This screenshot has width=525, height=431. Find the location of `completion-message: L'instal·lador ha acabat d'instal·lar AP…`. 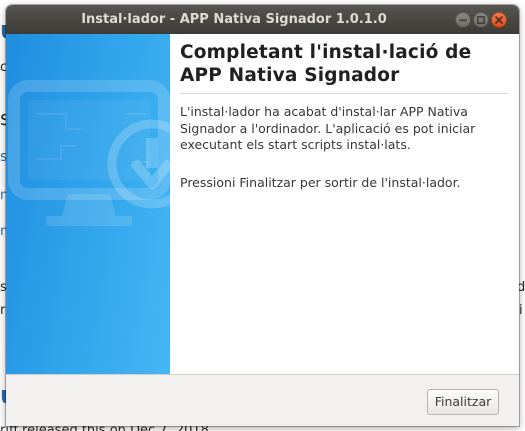

completion-message: L'instal·lador ha acabat d'instal·lar AP… is located at coordinates (328, 128).